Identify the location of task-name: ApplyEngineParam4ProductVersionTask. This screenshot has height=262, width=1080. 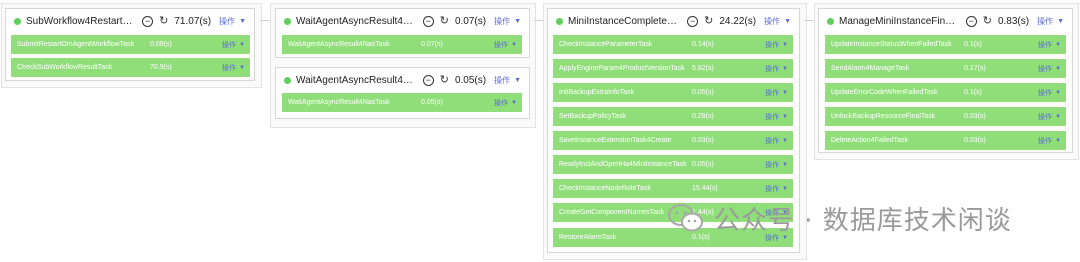
(622, 68).